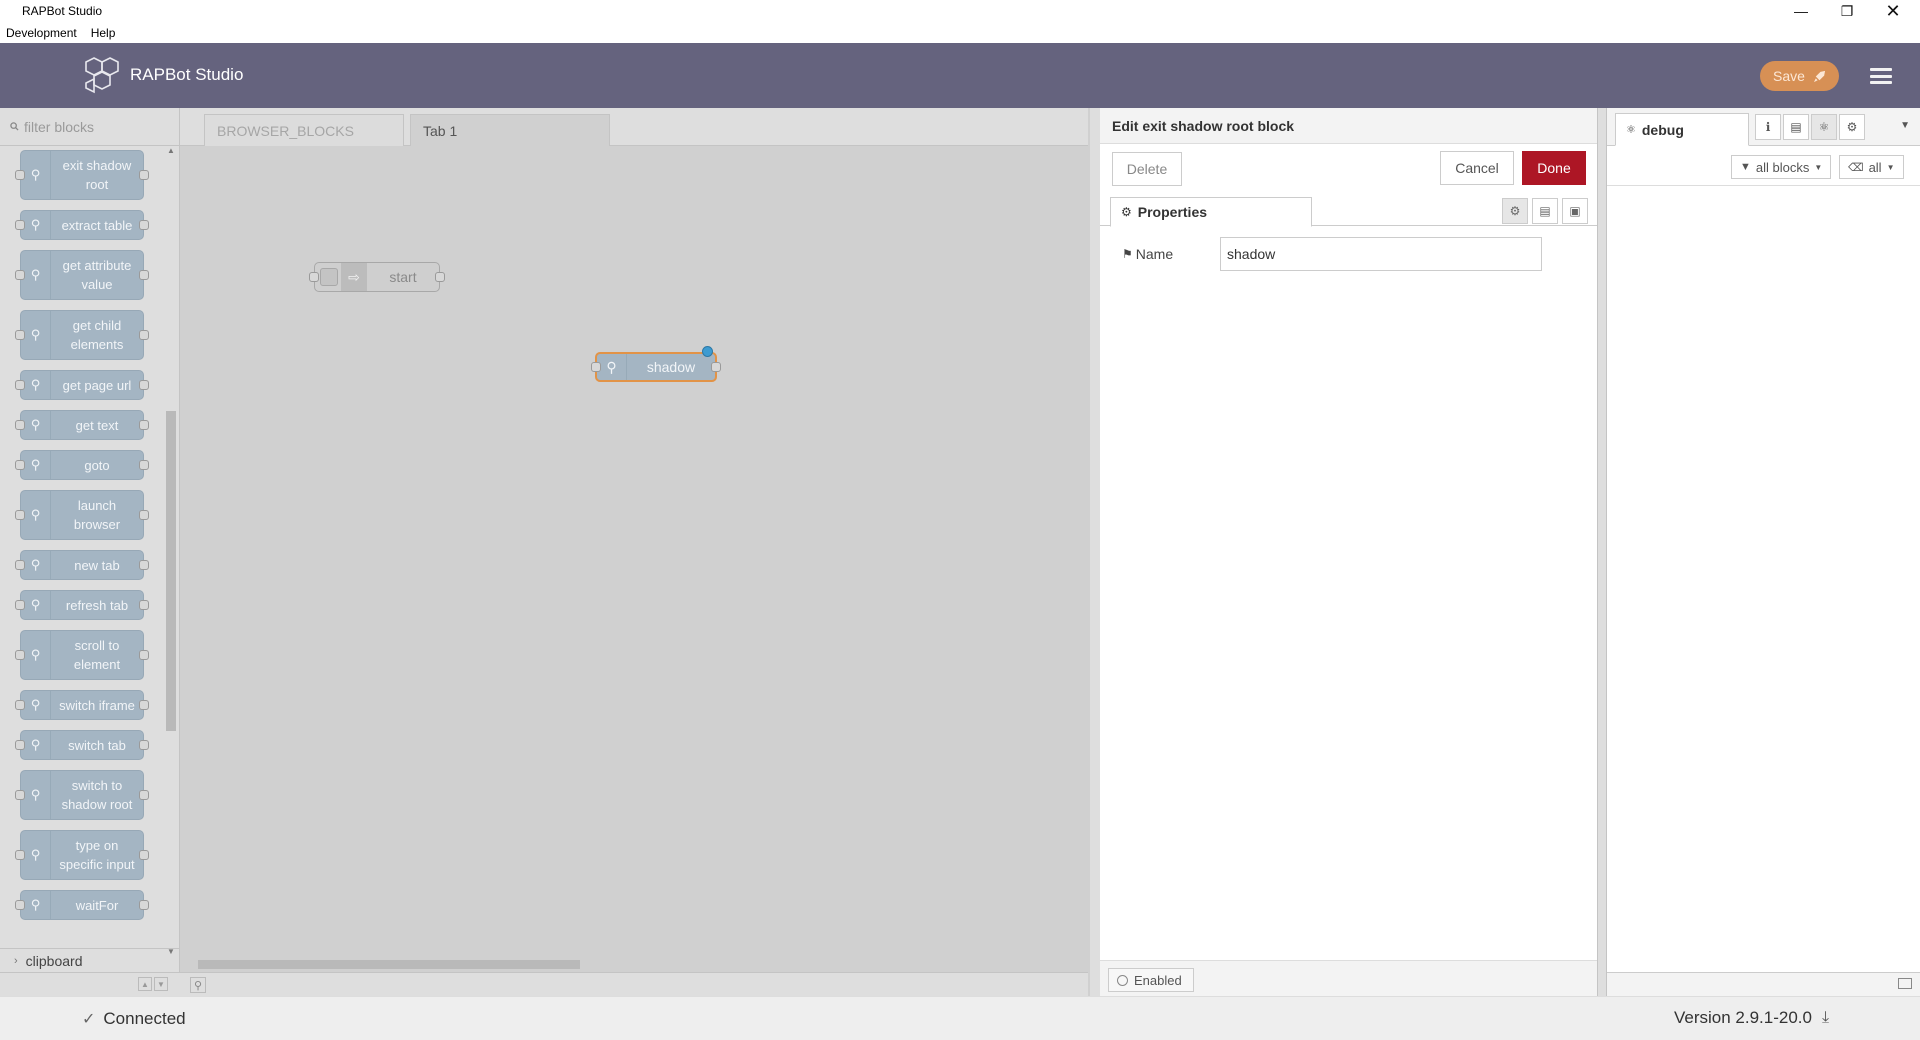 This screenshot has width=1920, height=1040. Describe the element at coordinates (1662, 129) in the screenshot. I see `debug-label: debug` at that location.